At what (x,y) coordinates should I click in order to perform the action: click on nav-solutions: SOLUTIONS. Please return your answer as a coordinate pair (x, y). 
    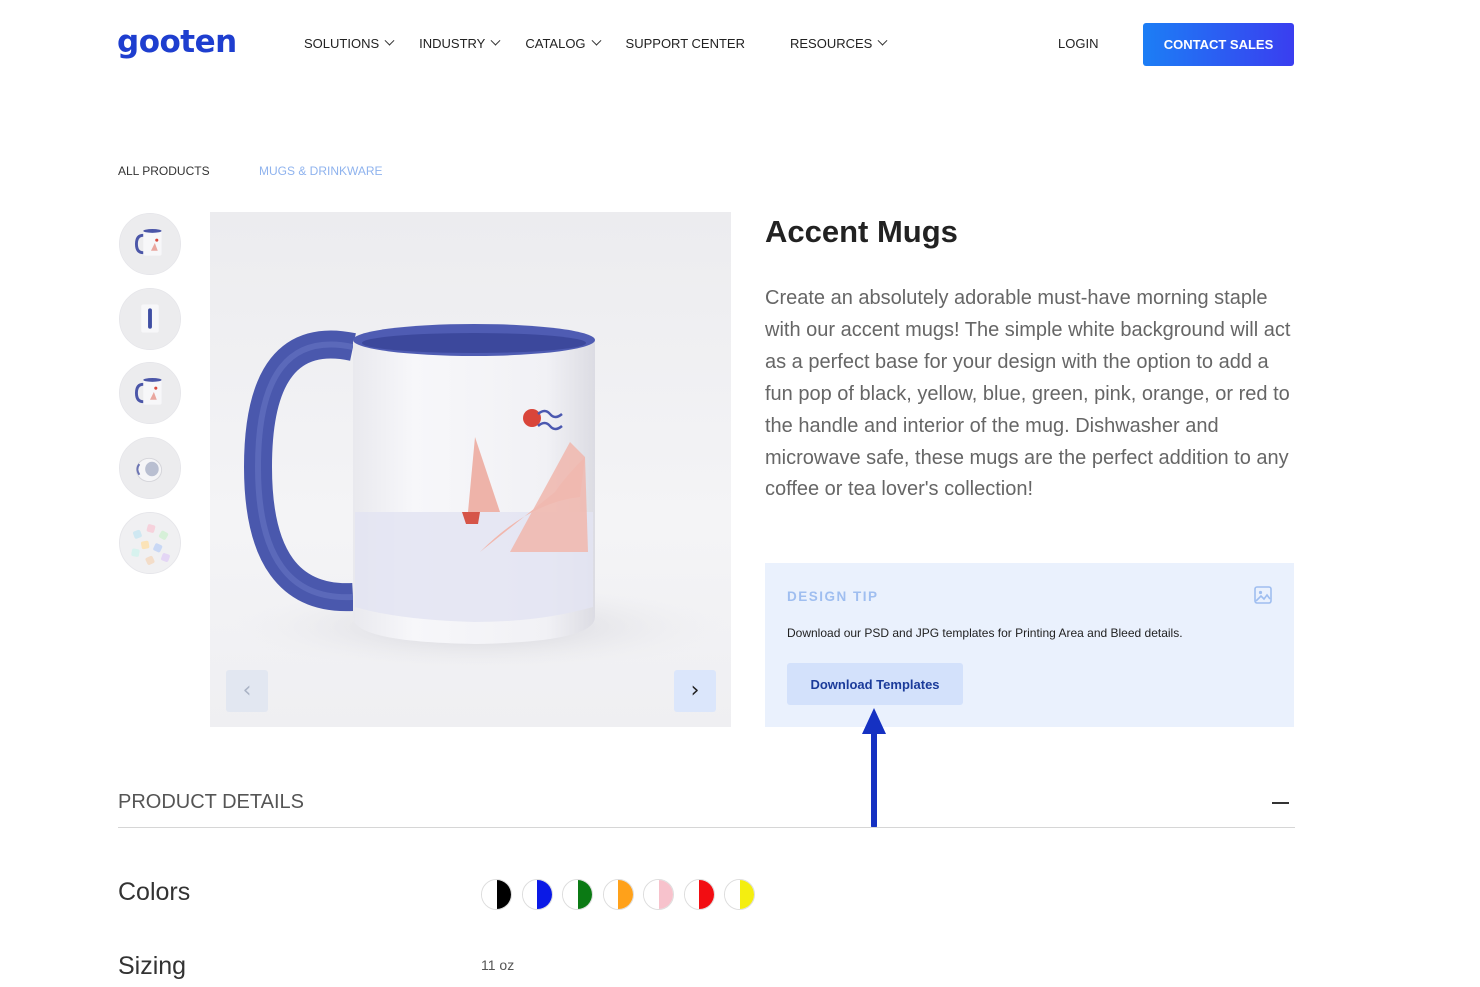
    Looking at the image, I should click on (349, 43).